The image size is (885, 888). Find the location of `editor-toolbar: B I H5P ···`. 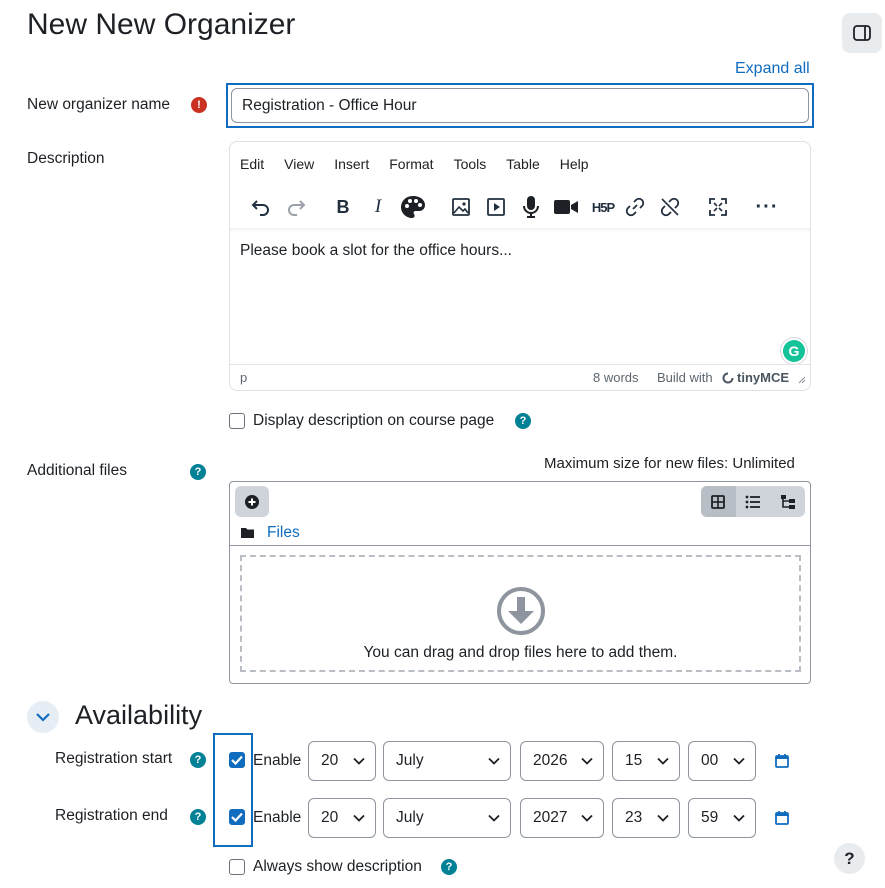

editor-toolbar: B I H5P ··· is located at coordinates (520, 207).